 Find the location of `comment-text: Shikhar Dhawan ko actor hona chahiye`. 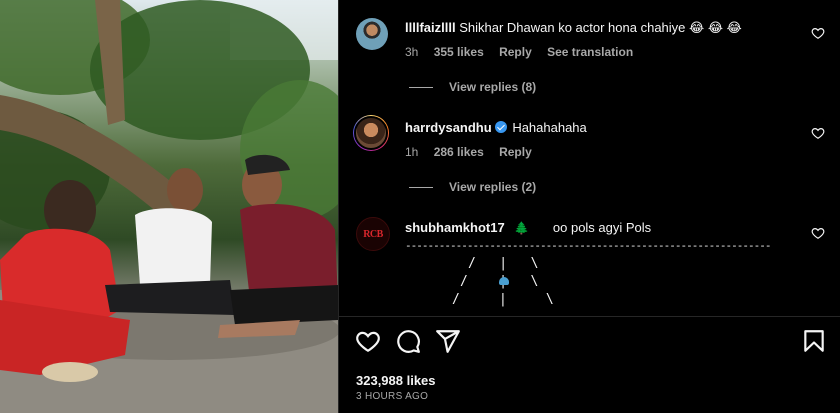

comment-text: Shikhar Dhawan ko actor hona chahiye is located at coordinates (572, 27).